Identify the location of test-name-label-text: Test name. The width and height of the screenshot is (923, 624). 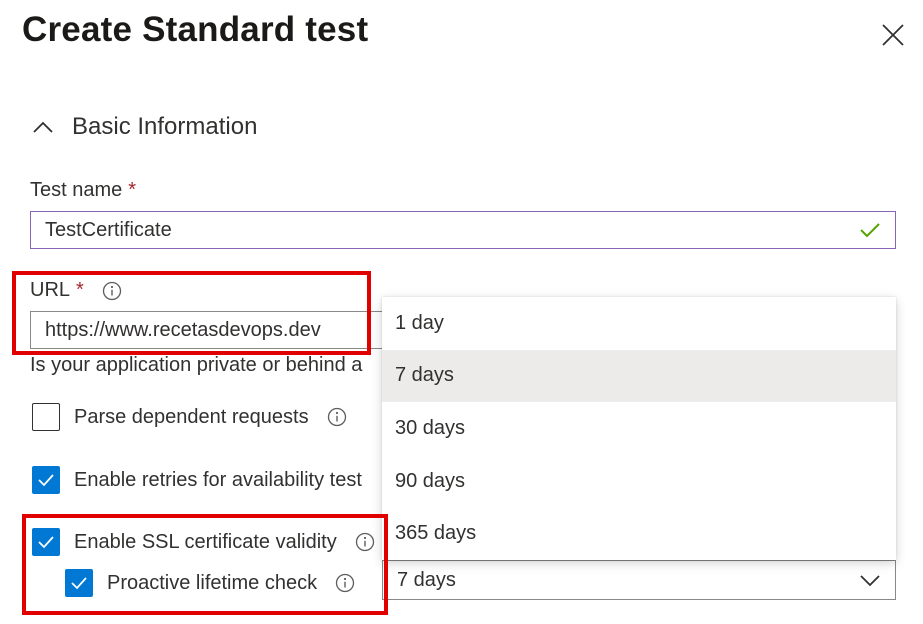
(76, 190).